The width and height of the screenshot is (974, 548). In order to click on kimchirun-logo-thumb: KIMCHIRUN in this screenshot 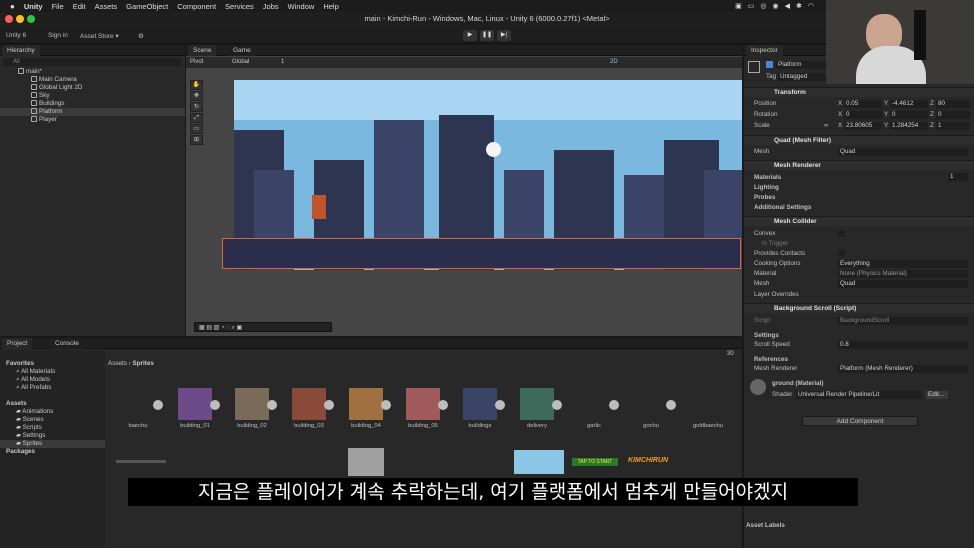, I will do `click(653, 461)`.